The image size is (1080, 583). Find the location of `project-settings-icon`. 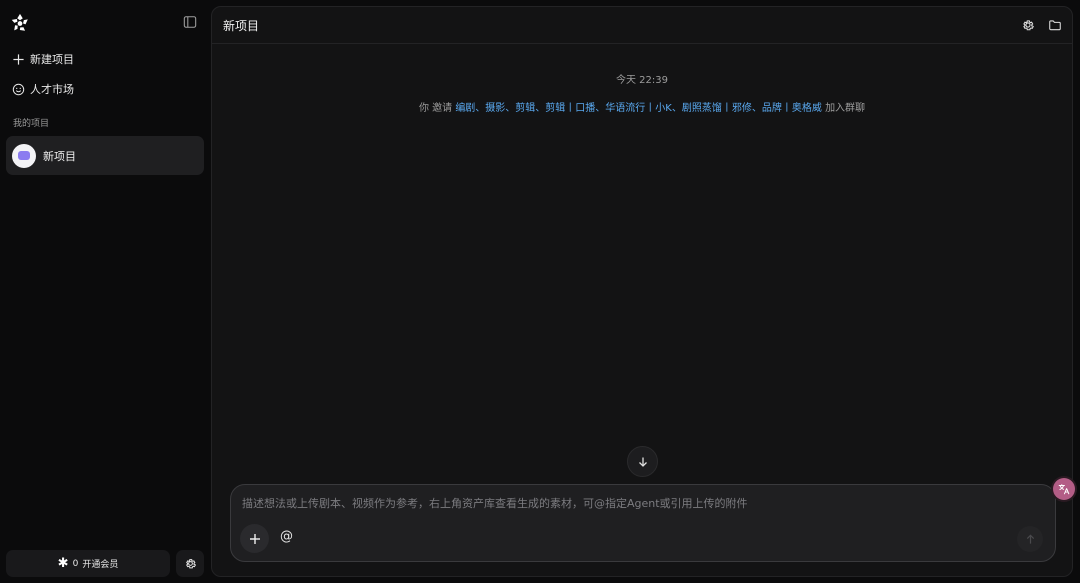

project-settings-icon is located at coordinates (1028, 25).